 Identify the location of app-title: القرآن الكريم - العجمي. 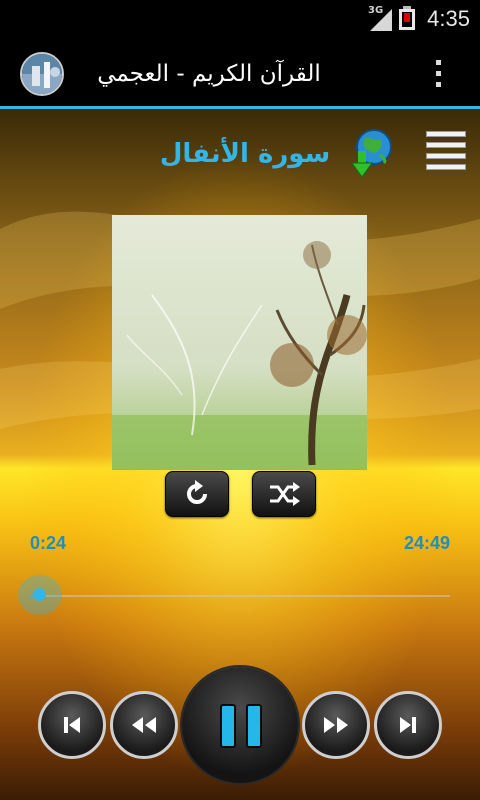
(209, 74).